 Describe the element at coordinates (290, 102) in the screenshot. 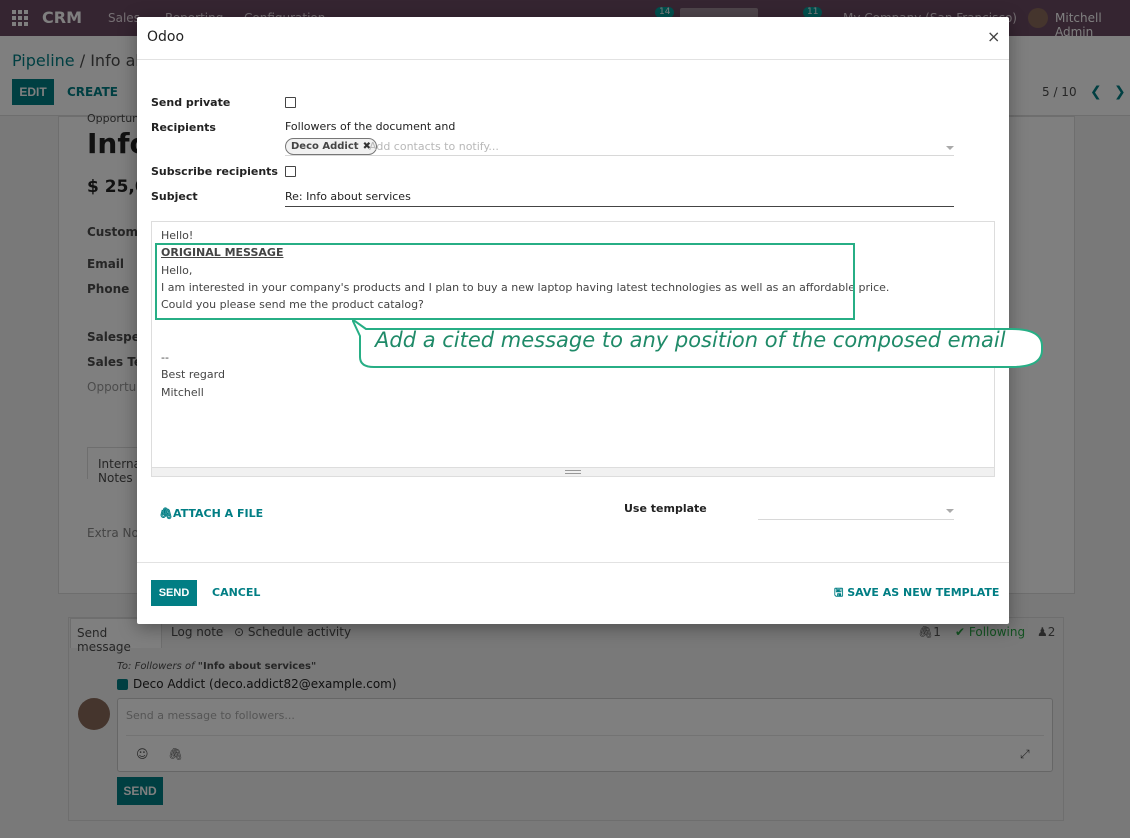

I see `send-private-checkbox` at that location.